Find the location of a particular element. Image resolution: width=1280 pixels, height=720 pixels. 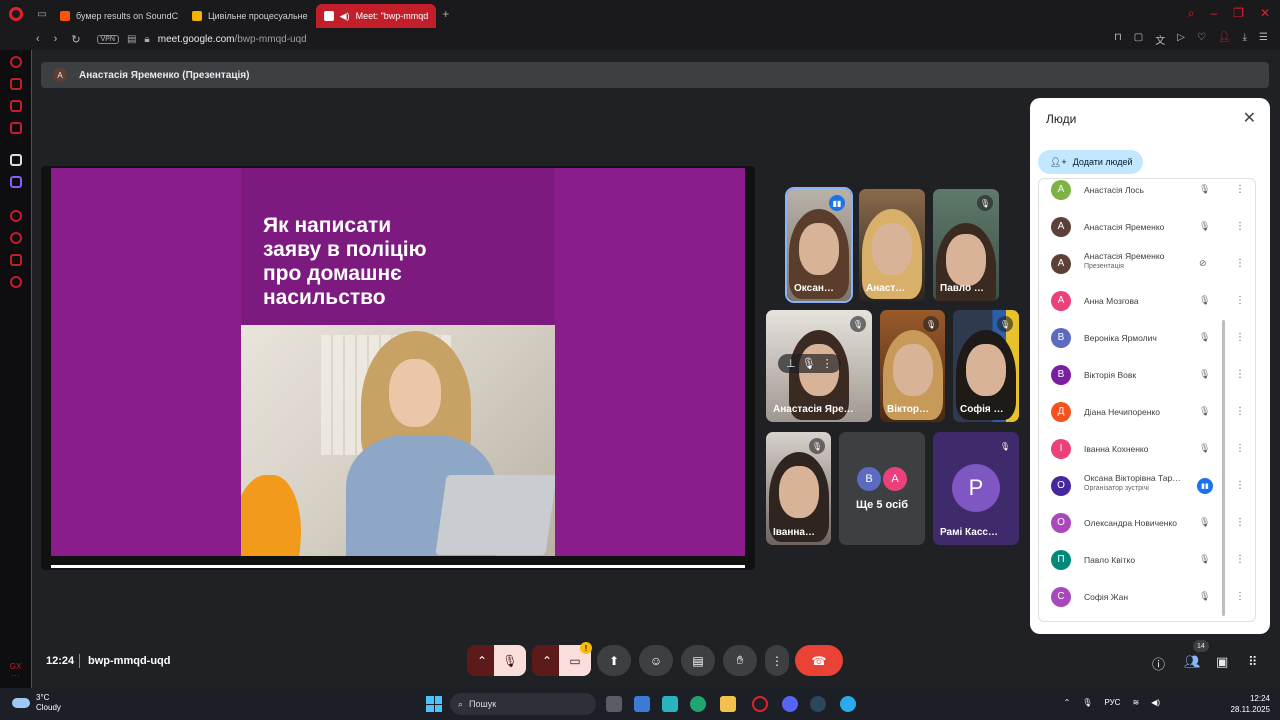

news-icon is located at coordinates (15, 128).